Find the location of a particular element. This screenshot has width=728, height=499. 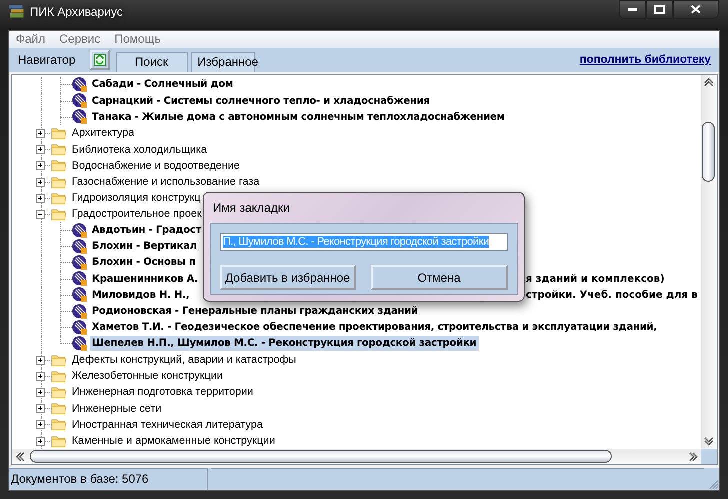

collapse-icon is located at coordinates (40, 214).